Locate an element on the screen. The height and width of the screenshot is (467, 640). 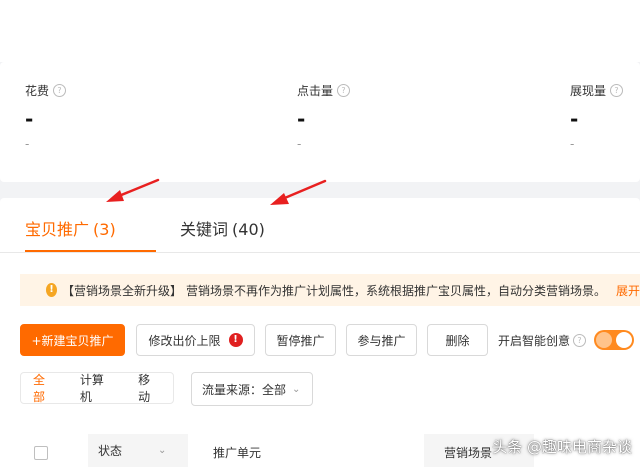
button-label: 修改出价上限 is located at coordinates (184, 340).